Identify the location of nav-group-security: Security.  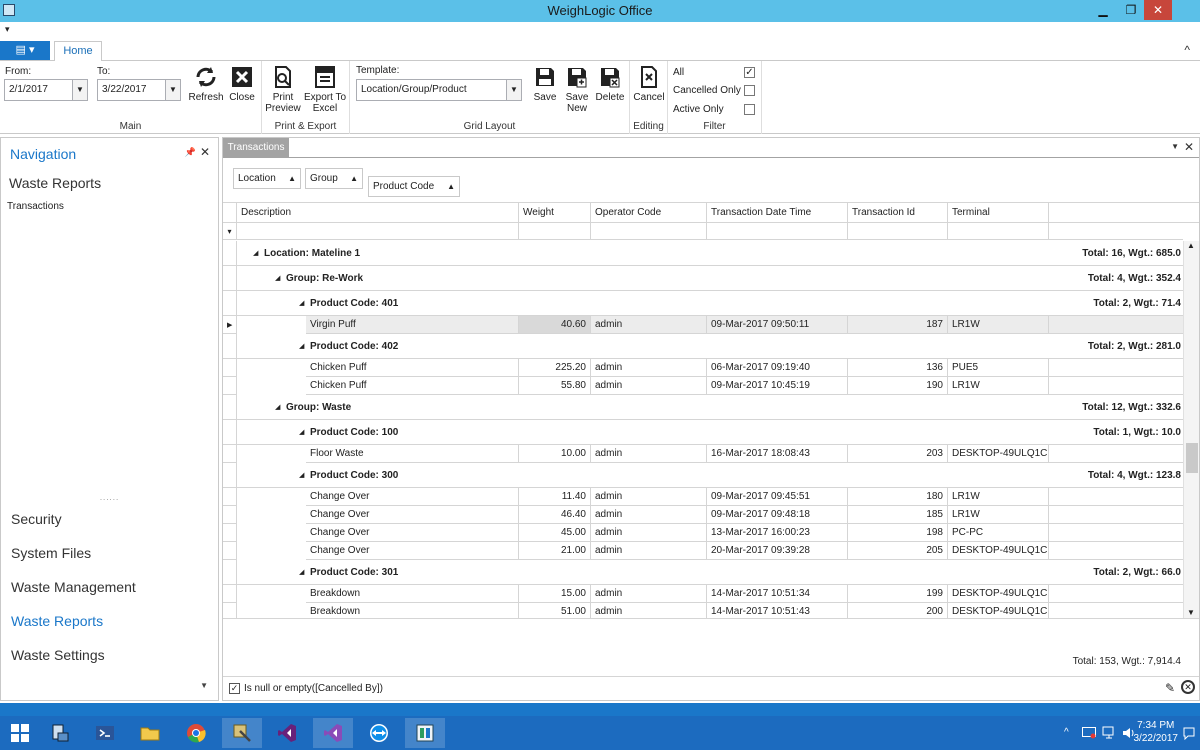
(36, 519).